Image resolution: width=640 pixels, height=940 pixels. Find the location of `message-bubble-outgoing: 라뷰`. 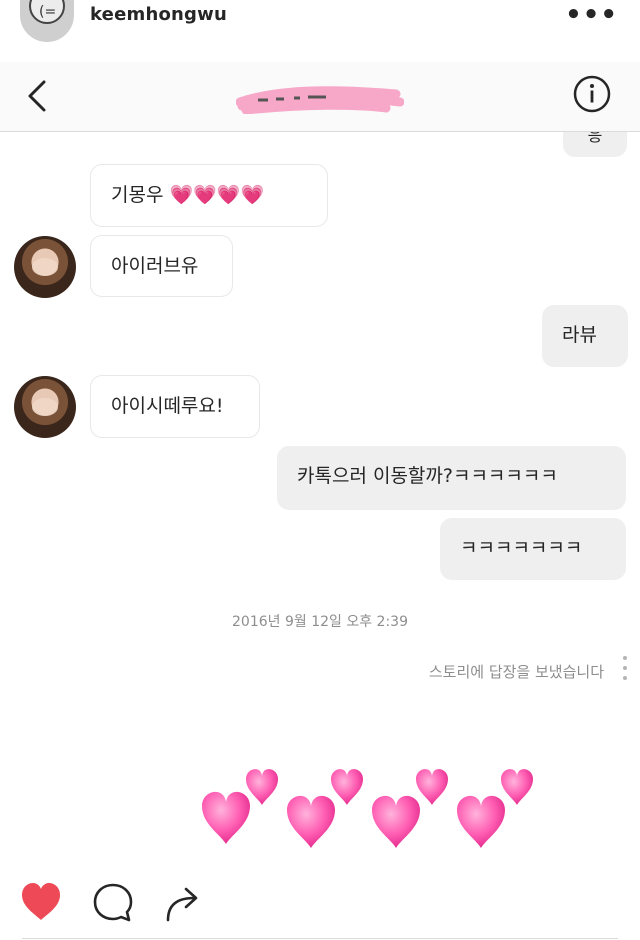

message-bubble-outgoing: 라뷰 is located at coordinates (585, 336).